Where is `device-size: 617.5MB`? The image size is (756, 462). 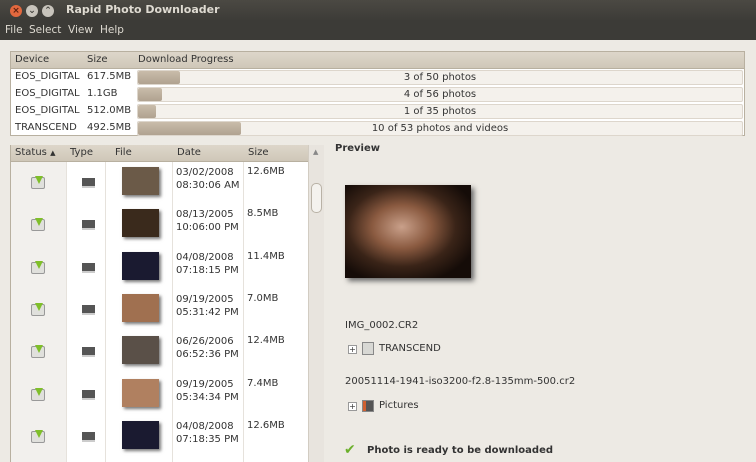 device-size: 617.5MB is located at coordinates (109, 76).